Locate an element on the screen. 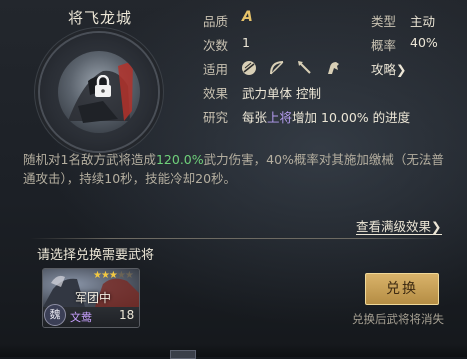 This screenshot has width=467, height=359. quality-value: A is located at coordinates (247, 17).